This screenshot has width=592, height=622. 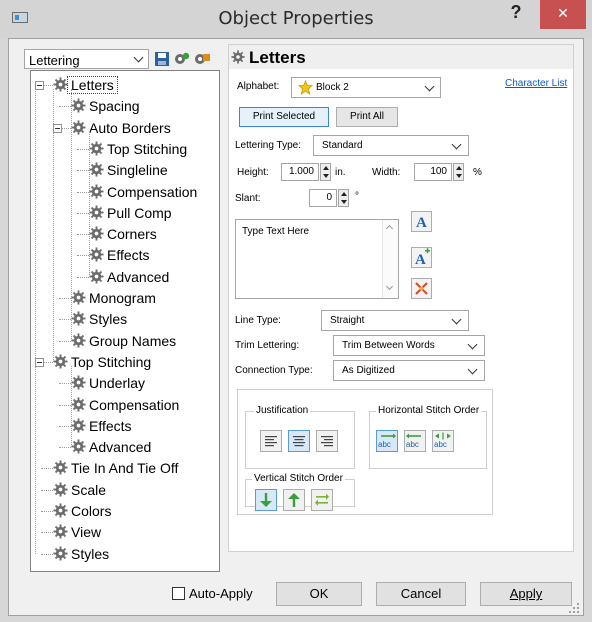 What do you see at coordinates (258, 320) in the screenshot?
I see `line-type-label: Line Type:` at bounding box center [258, 320].